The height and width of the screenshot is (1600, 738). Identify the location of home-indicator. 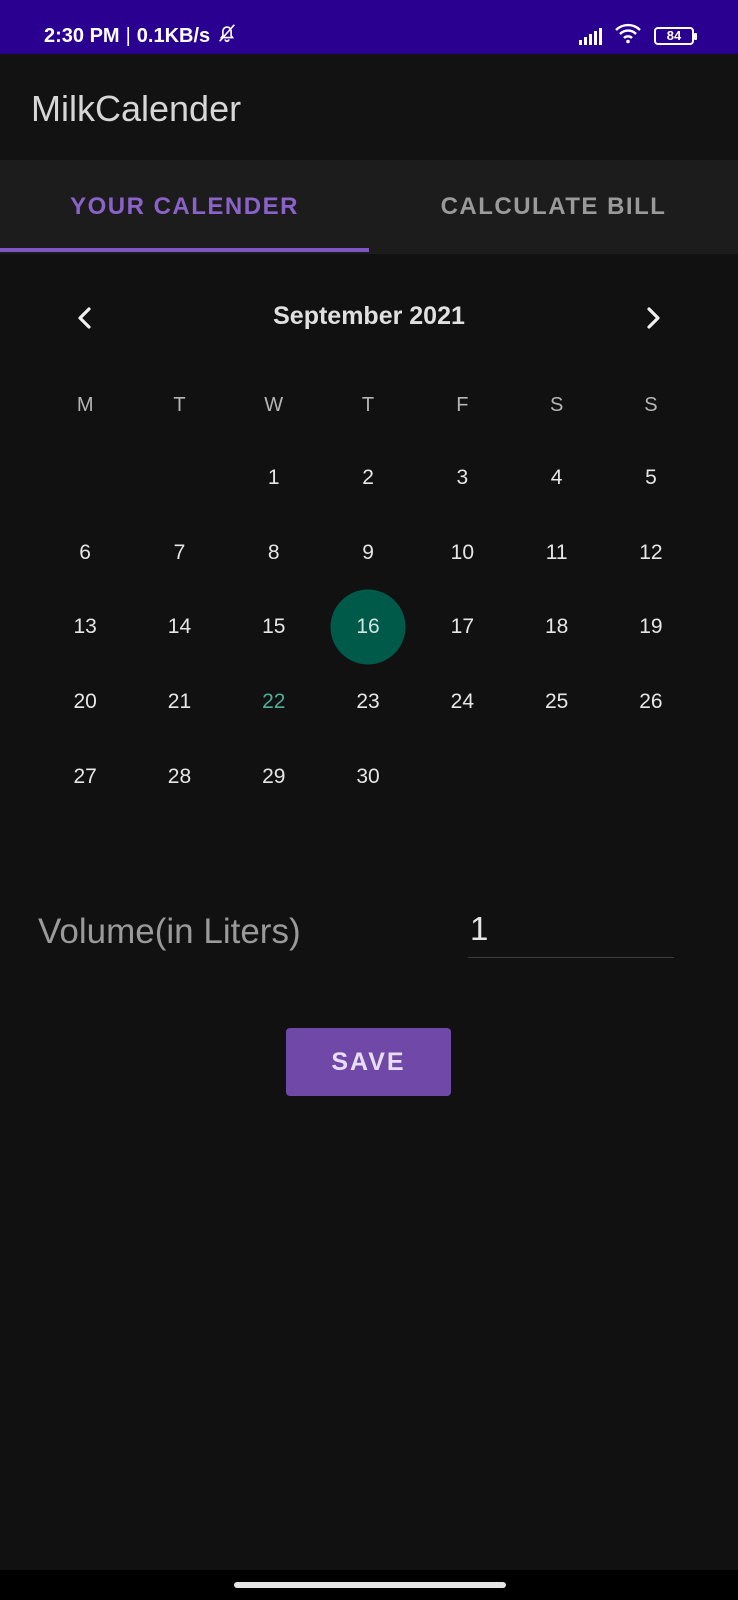
(370, 1585).